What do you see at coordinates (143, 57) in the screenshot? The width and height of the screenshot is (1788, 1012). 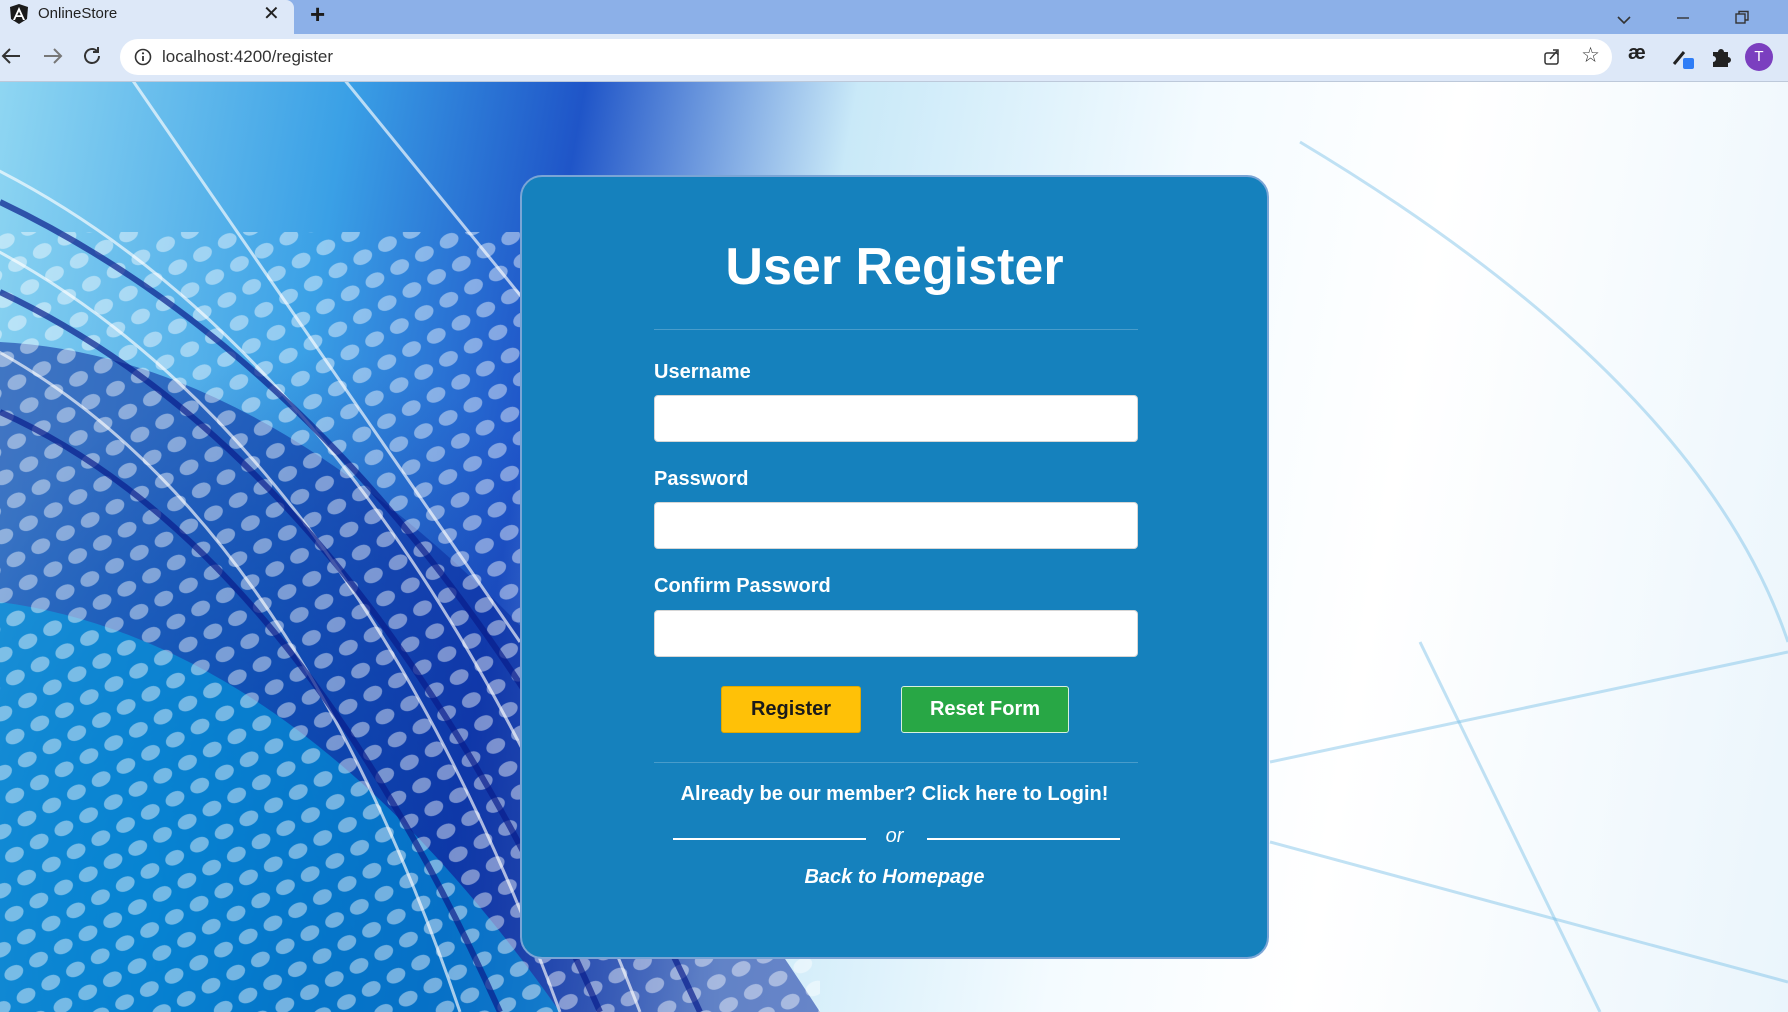 I see `info-icon` at bounding box center [143, 57].